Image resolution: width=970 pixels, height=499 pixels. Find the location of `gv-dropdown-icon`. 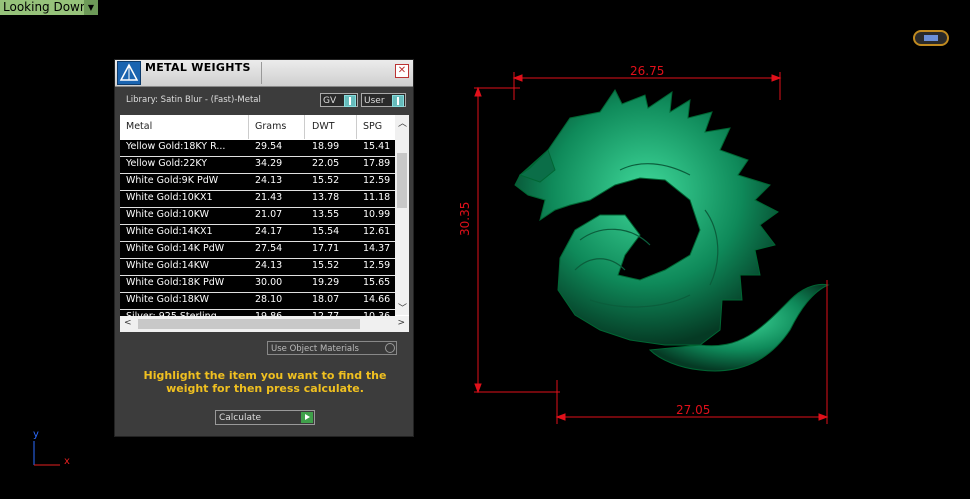

gv-dropdown-icon is located at coordinates (350, 101).